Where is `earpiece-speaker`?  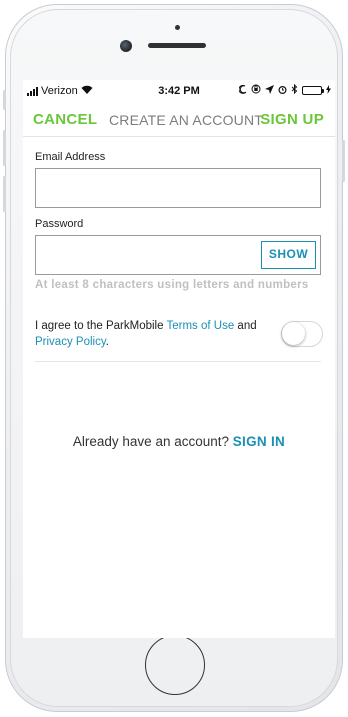 earpiece-speaker is located at coordinates (177, 45).